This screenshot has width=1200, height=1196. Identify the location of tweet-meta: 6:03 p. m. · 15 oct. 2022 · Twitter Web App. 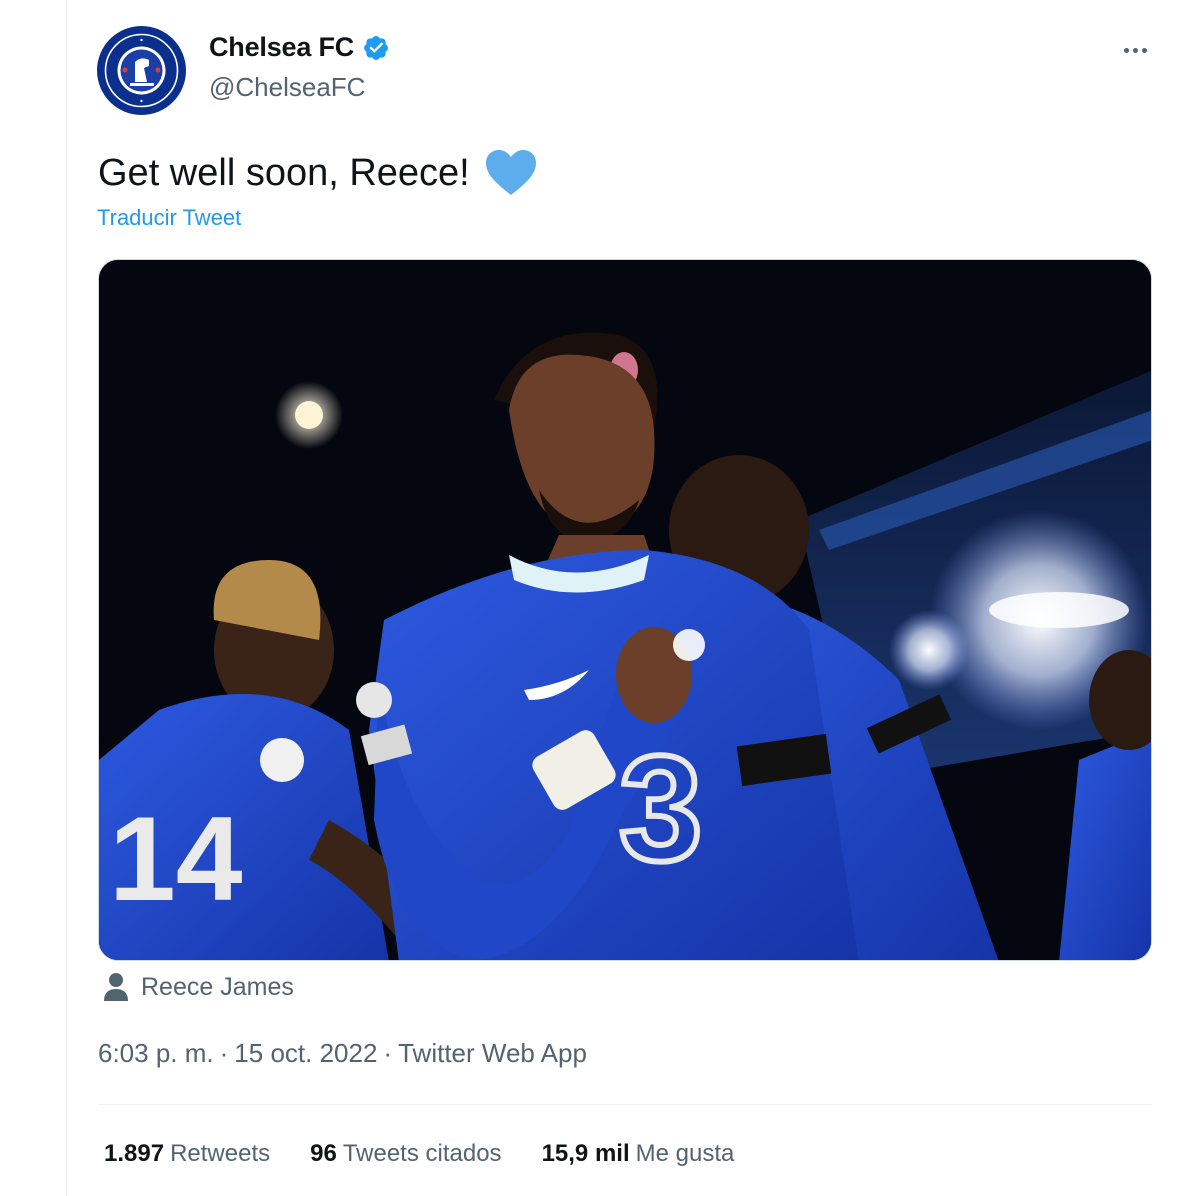
(342, 1053).